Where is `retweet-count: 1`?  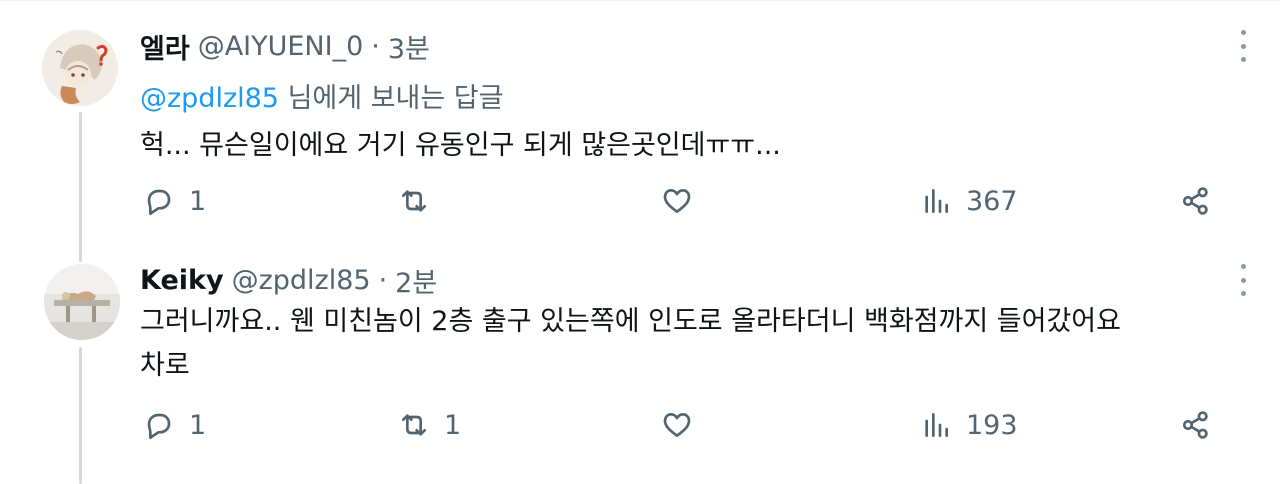
retweet-count: 1 is located at coordinates (453, 425).